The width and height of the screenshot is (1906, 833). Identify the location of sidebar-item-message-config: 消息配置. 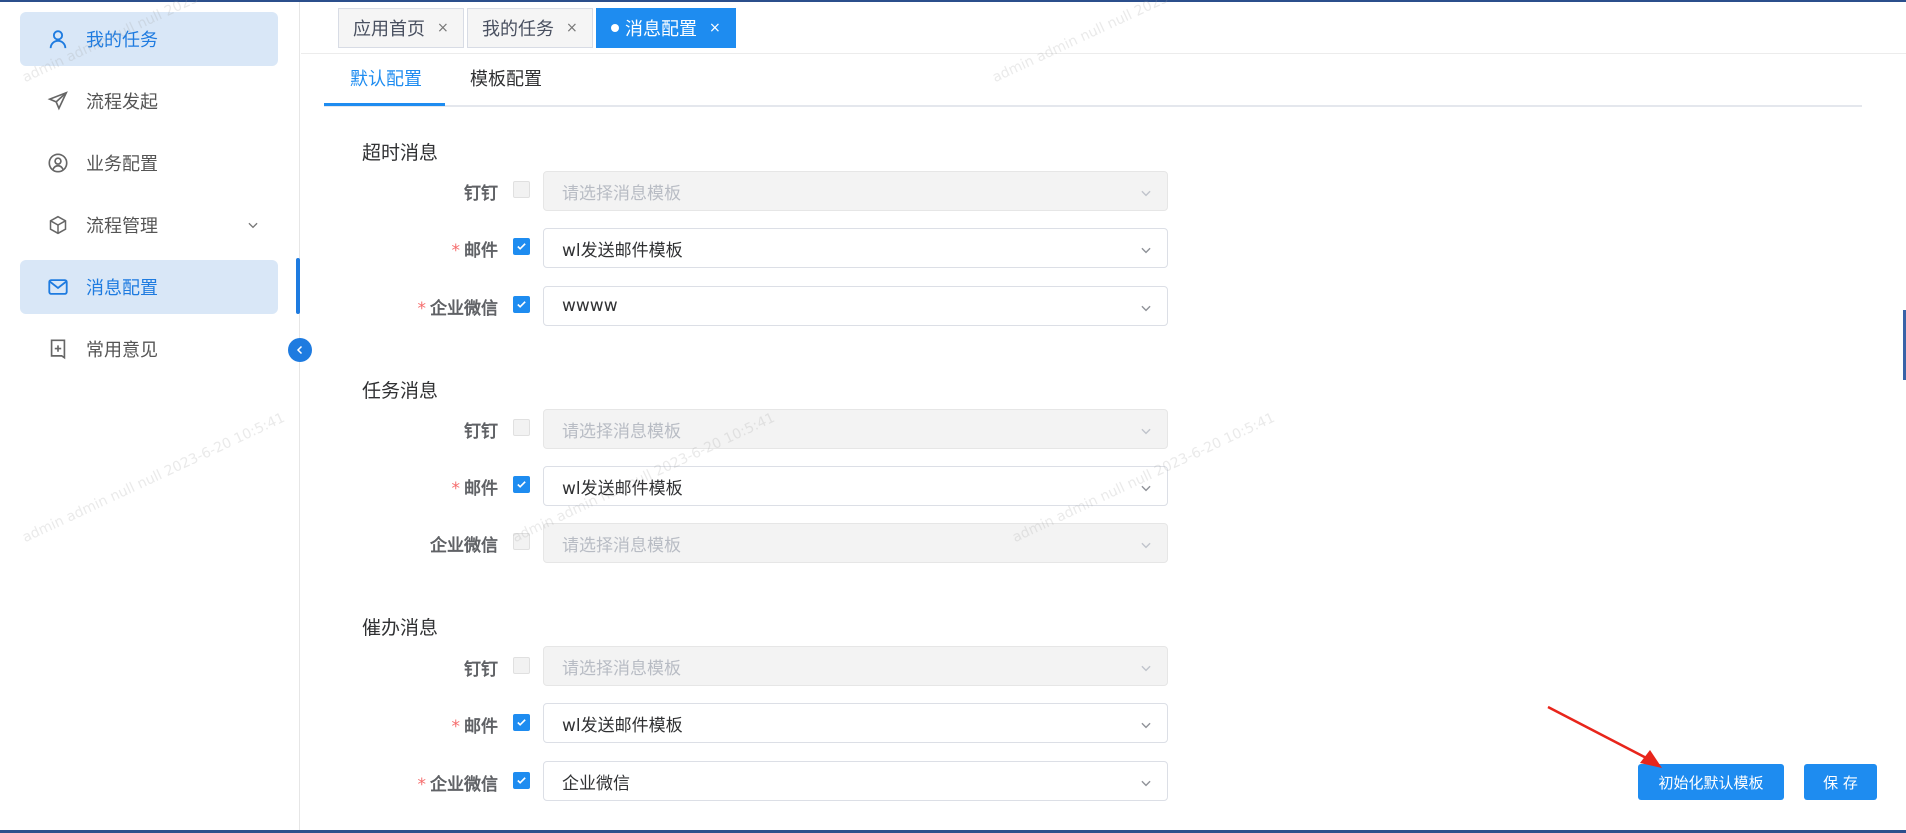
(149, 287).